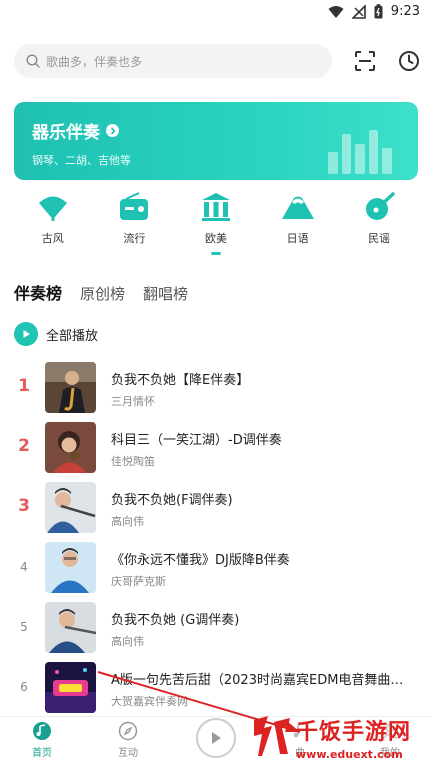  Describe the element at coordinates (349, 754) in the screenshot. I see `watermark-url: www.eduext.com` at that location.